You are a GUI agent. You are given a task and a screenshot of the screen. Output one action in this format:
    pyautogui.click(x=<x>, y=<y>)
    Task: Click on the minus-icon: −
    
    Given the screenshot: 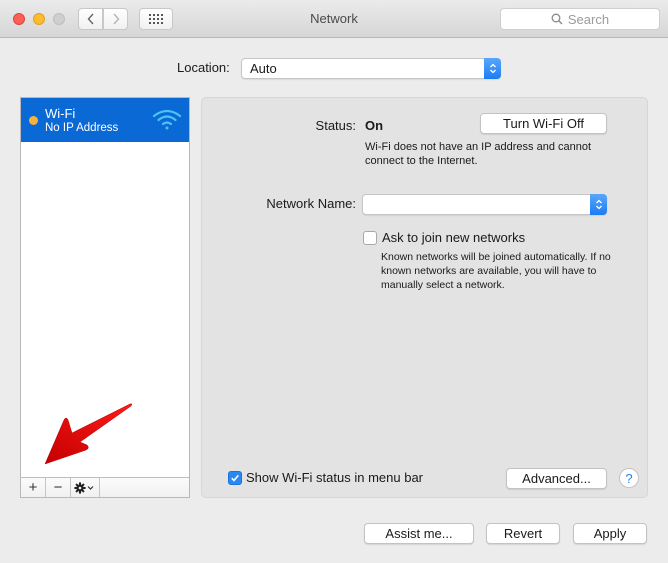 What is the action you would take?
    pyautogui.click(x=58, y=487)
    